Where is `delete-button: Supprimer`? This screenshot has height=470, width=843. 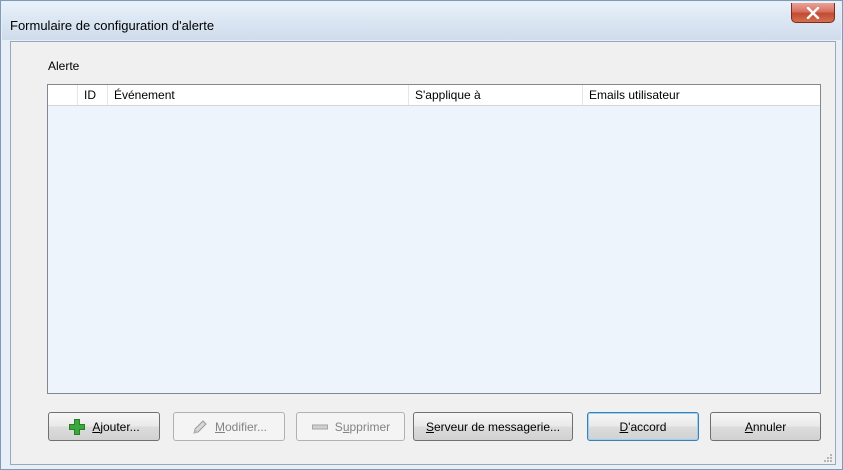 delete-button: Supprimer is located at coordinates (350, 426).